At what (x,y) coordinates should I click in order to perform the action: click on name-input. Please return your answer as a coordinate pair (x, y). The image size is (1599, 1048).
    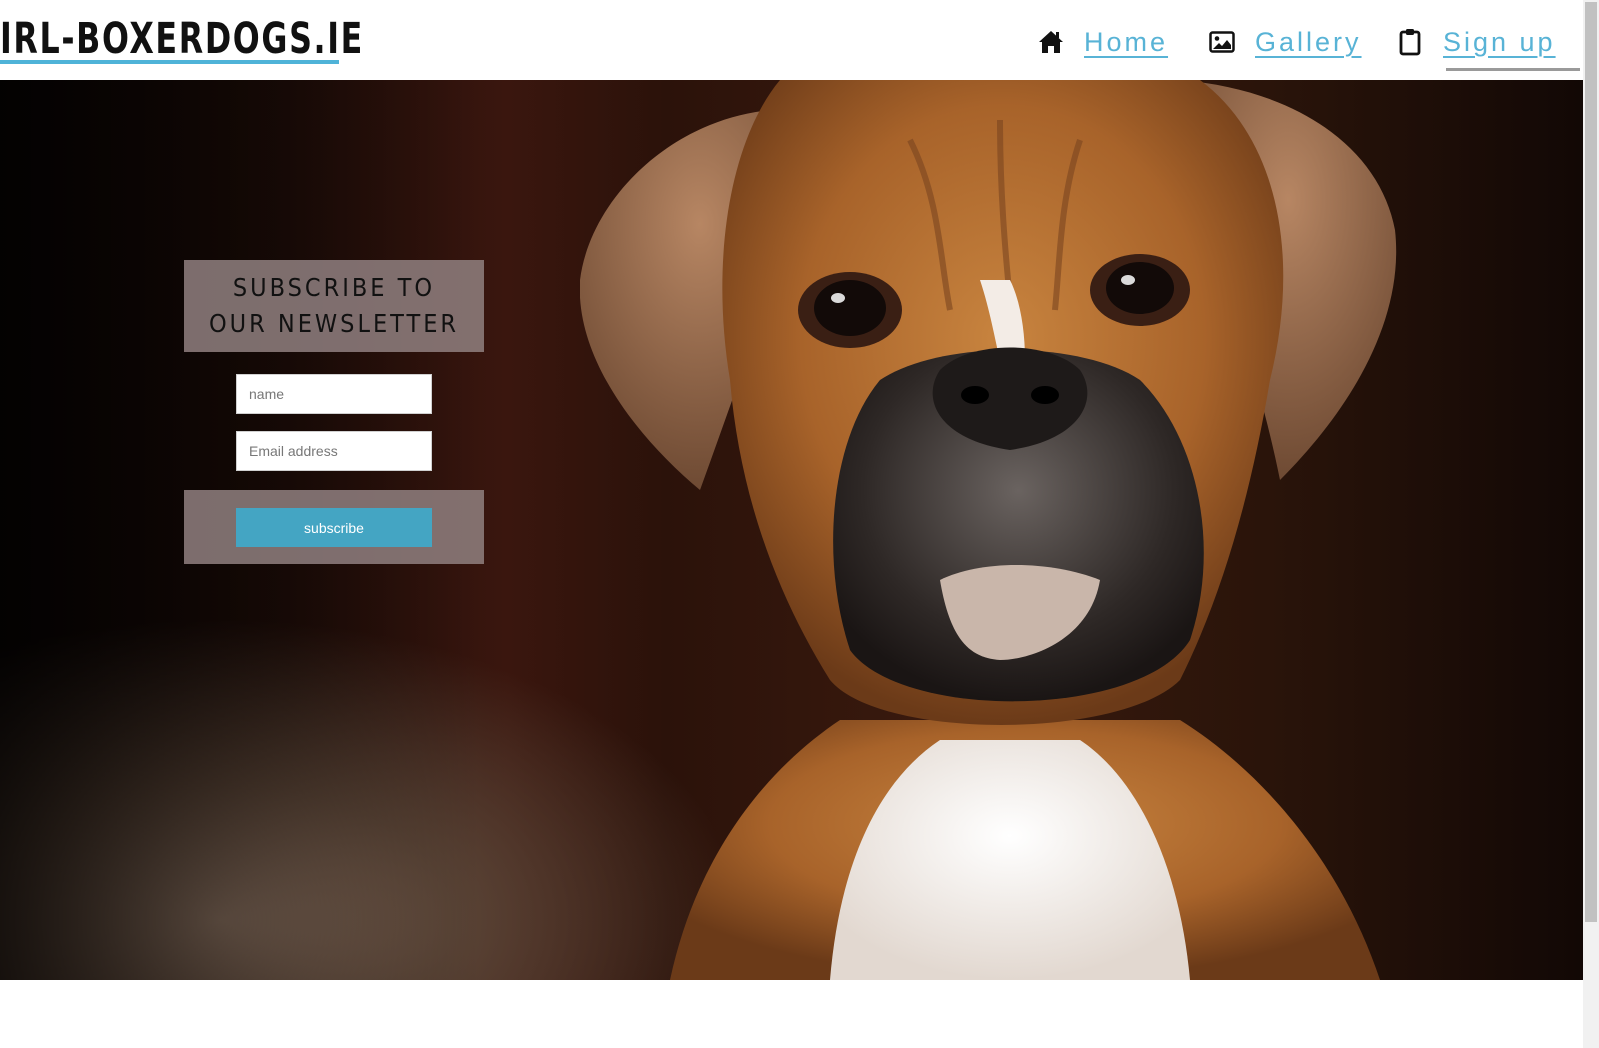
    Looking at the image, I should click on (334, 394).